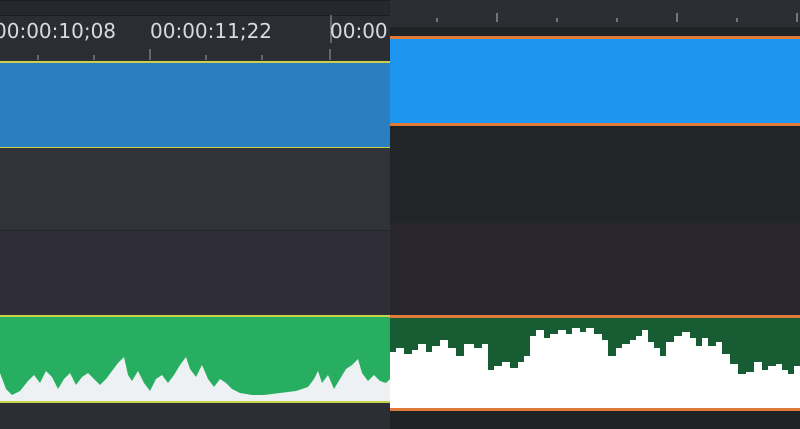  What do you see at coordinates (58, 31) in the screenshot?
I see `ruler-timecode: 00:00:10;08` at bounding box center [58, 31].